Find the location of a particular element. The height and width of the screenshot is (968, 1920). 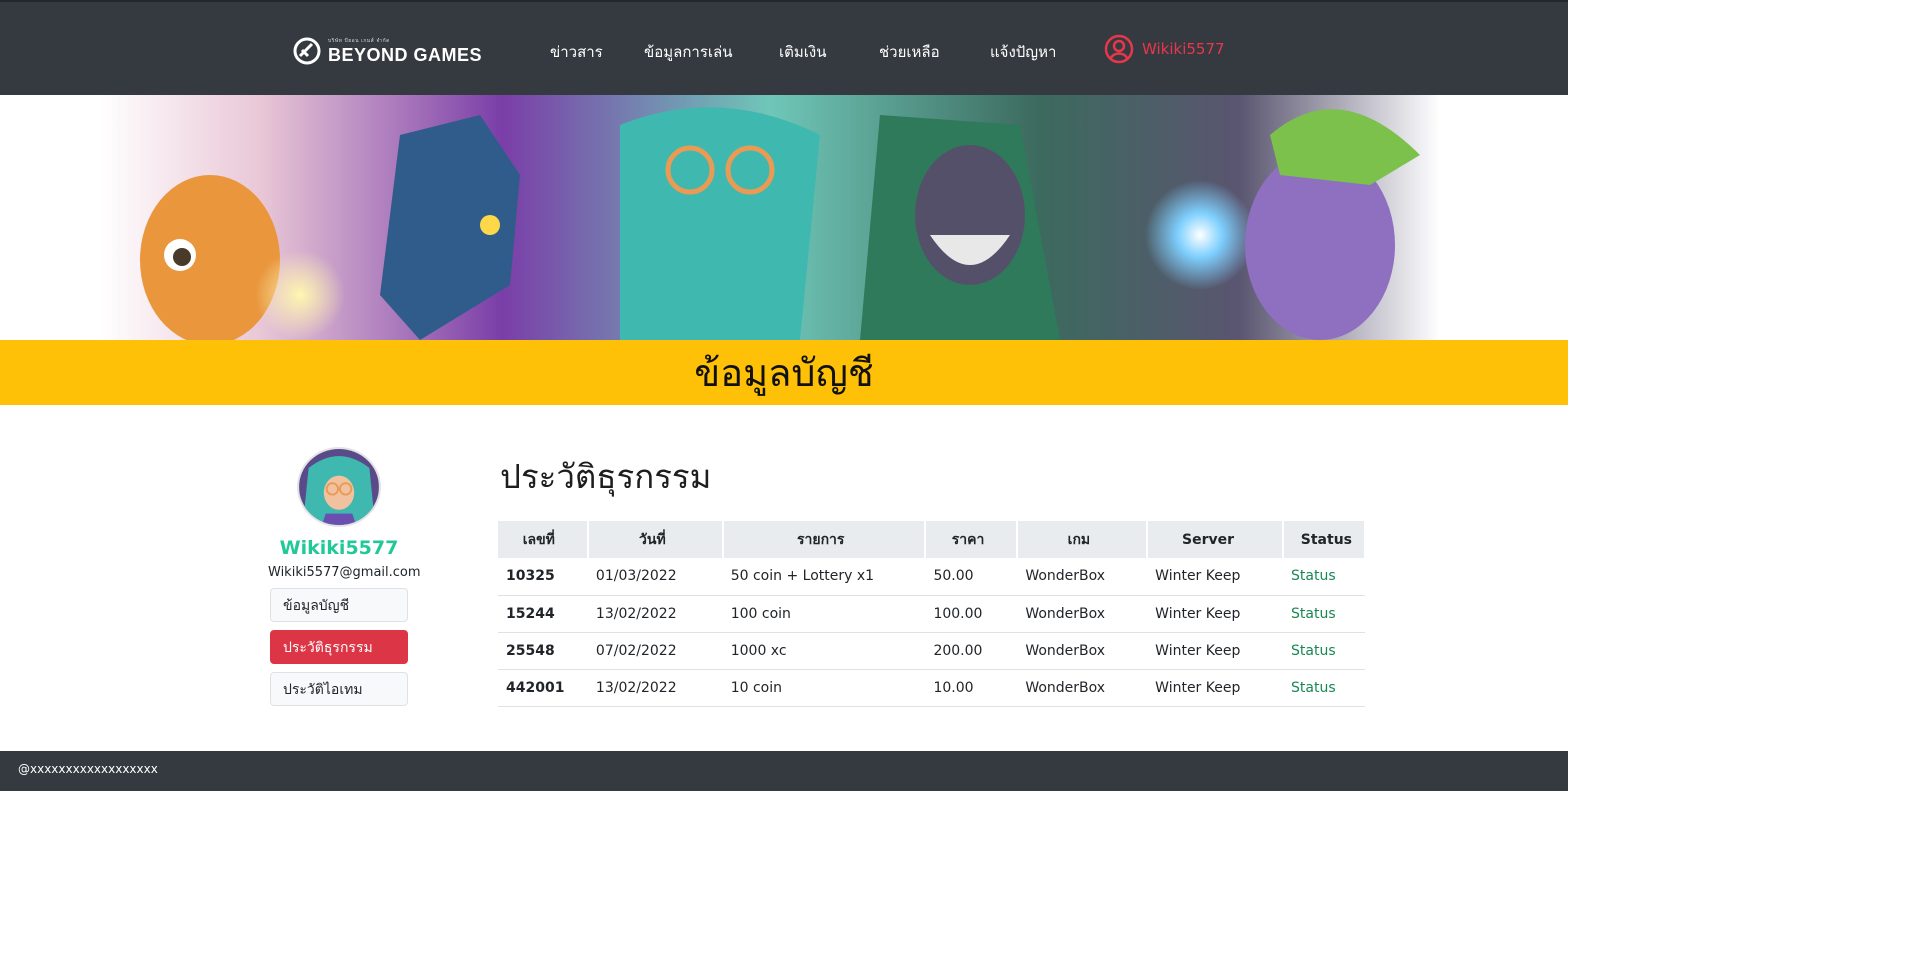

beyond-games-logo: บริษัท บียอน เกมส์ จำกัด BEYOND GAMES is located at coordinates (387, 51).